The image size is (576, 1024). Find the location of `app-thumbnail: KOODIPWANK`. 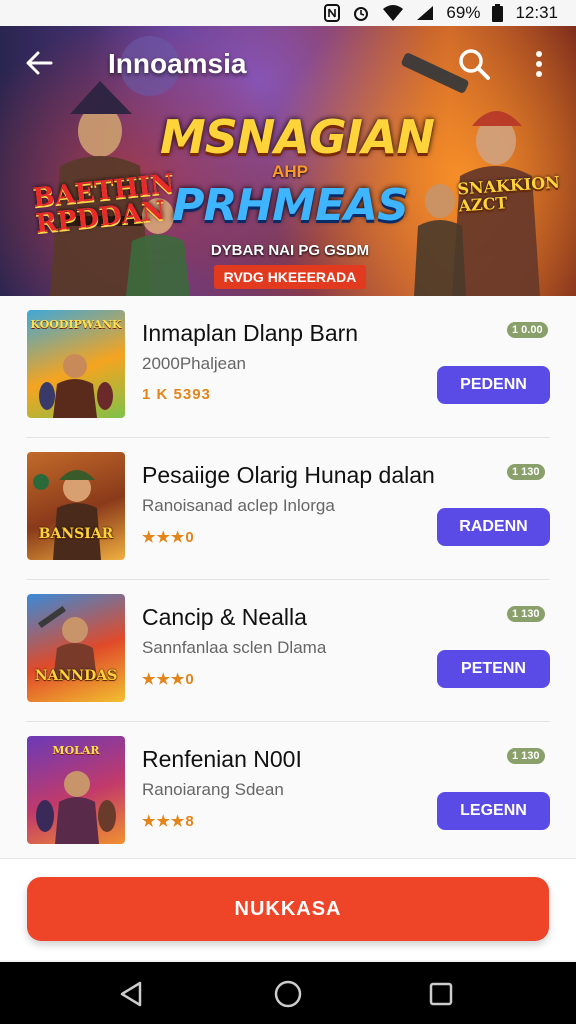

app-thumbnail: KOODIPWANK is located at coordinates (76, 364).